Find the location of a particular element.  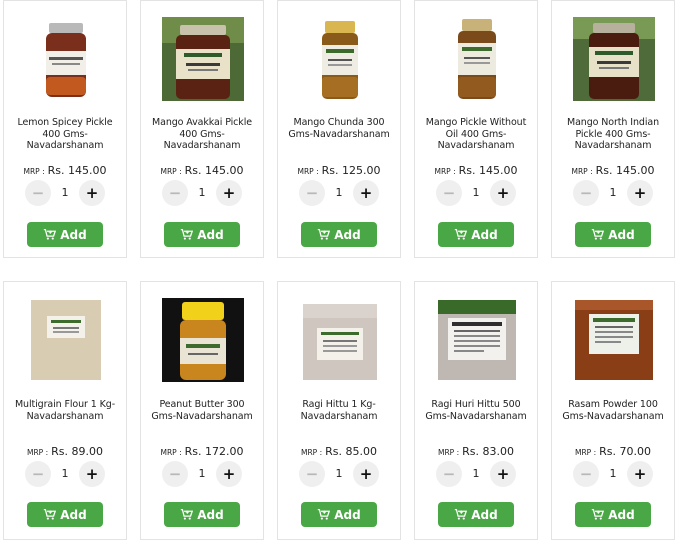

product-name: Mango Chunda 300 Gms-Navadarshanam is located at coordinates (339, 128).